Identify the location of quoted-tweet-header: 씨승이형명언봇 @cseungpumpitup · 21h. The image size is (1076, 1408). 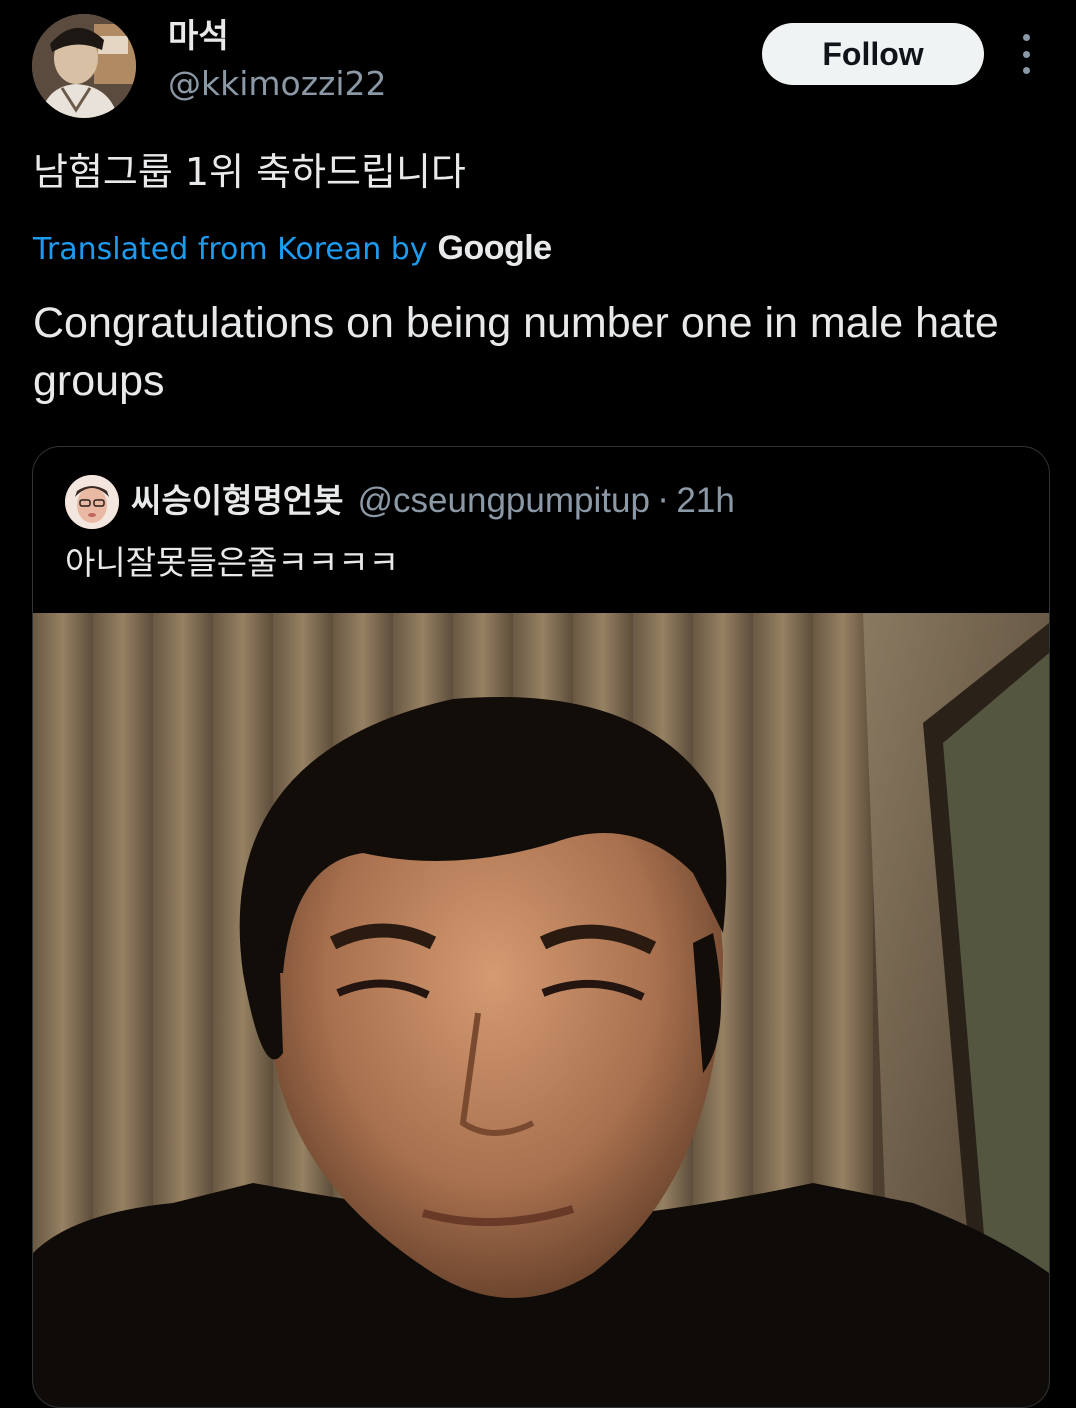
(433, 501).